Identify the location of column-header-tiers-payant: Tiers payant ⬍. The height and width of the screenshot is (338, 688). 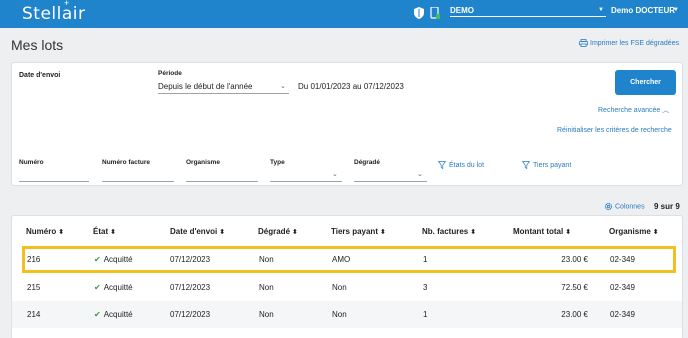
(358, 231).